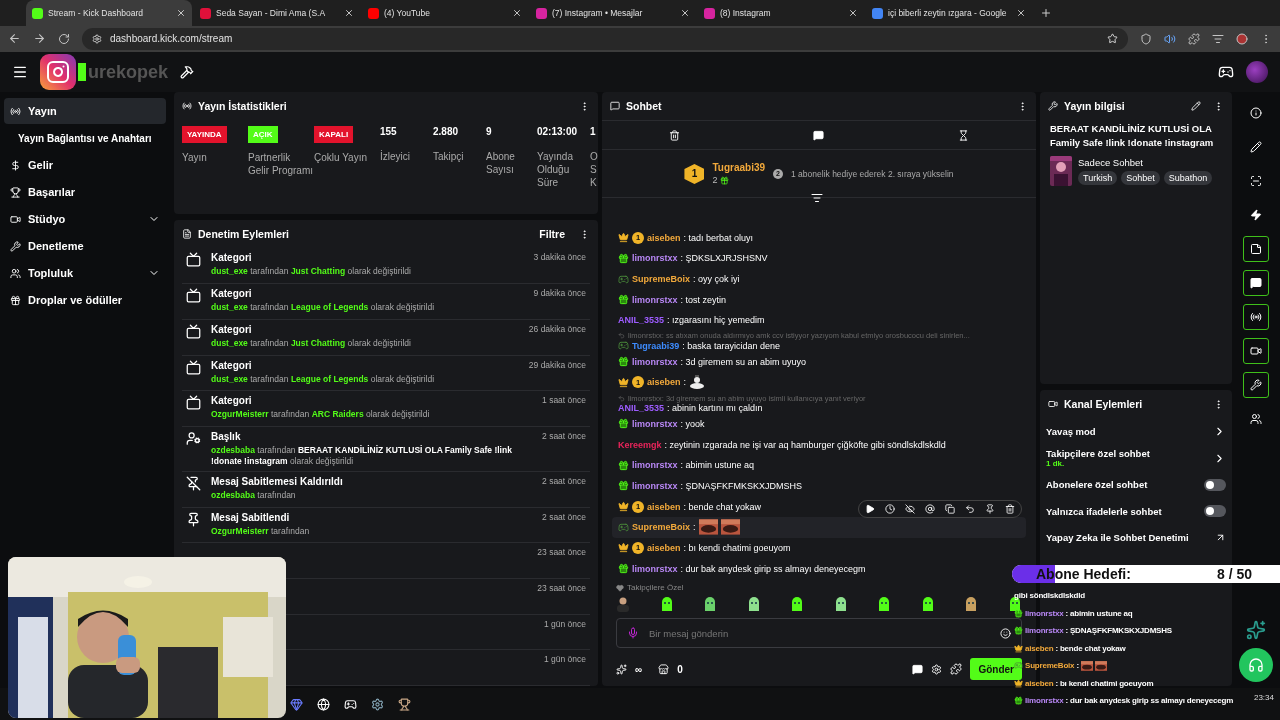 This screenshot has width=1280, height=720. I want to click on bookmark-icon, so click(1112, 39).